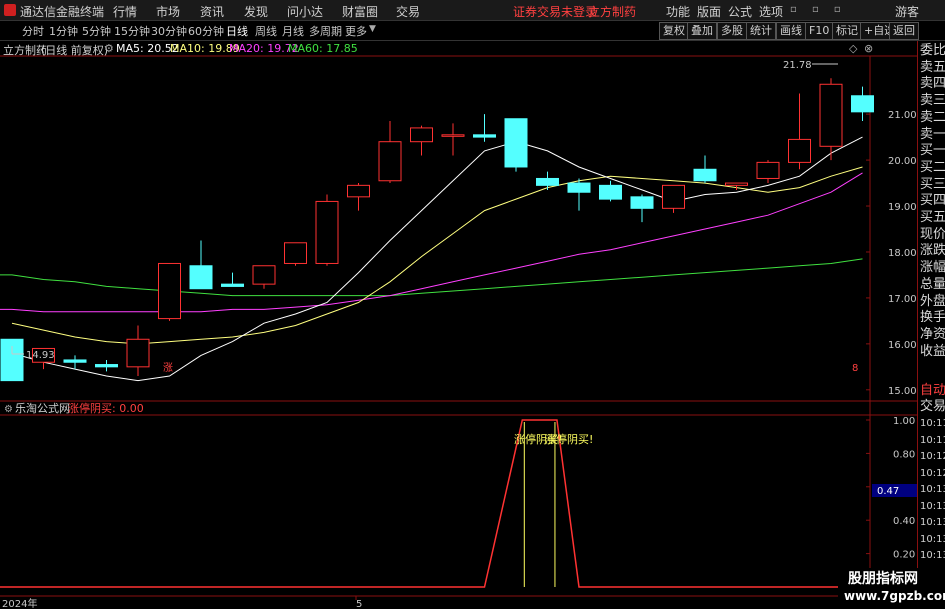  I want to click on indicator-settings-icon: ⚙, so click(8, 409).